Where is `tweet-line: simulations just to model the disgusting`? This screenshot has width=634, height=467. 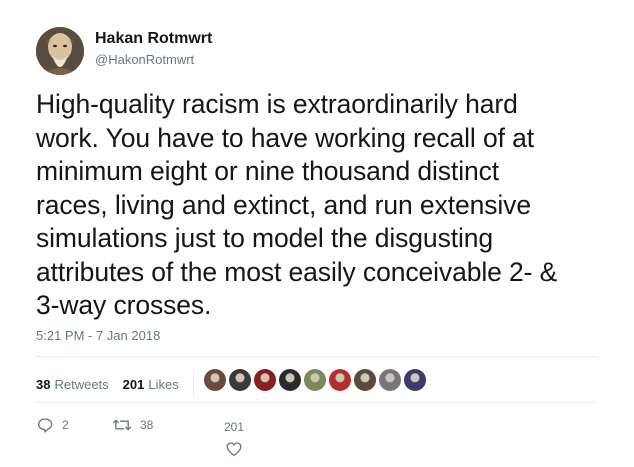 tweet-line: simulations just to model the disgusting is located at coordinates (265, 238).